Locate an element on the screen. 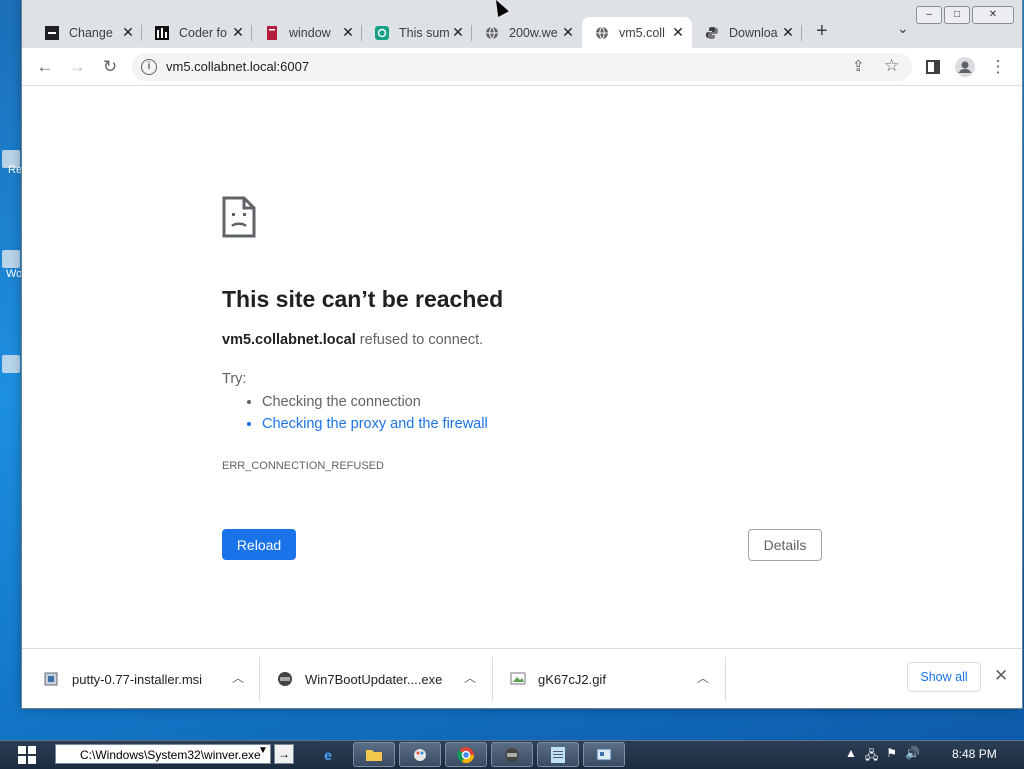 The height and width of the screenshot is (769, 1024). browser-toolbar: ← → ↻ i vm5.collabnet.local:6007 ⇪ ☆ ⋮ is located at coordinates (522, 67).